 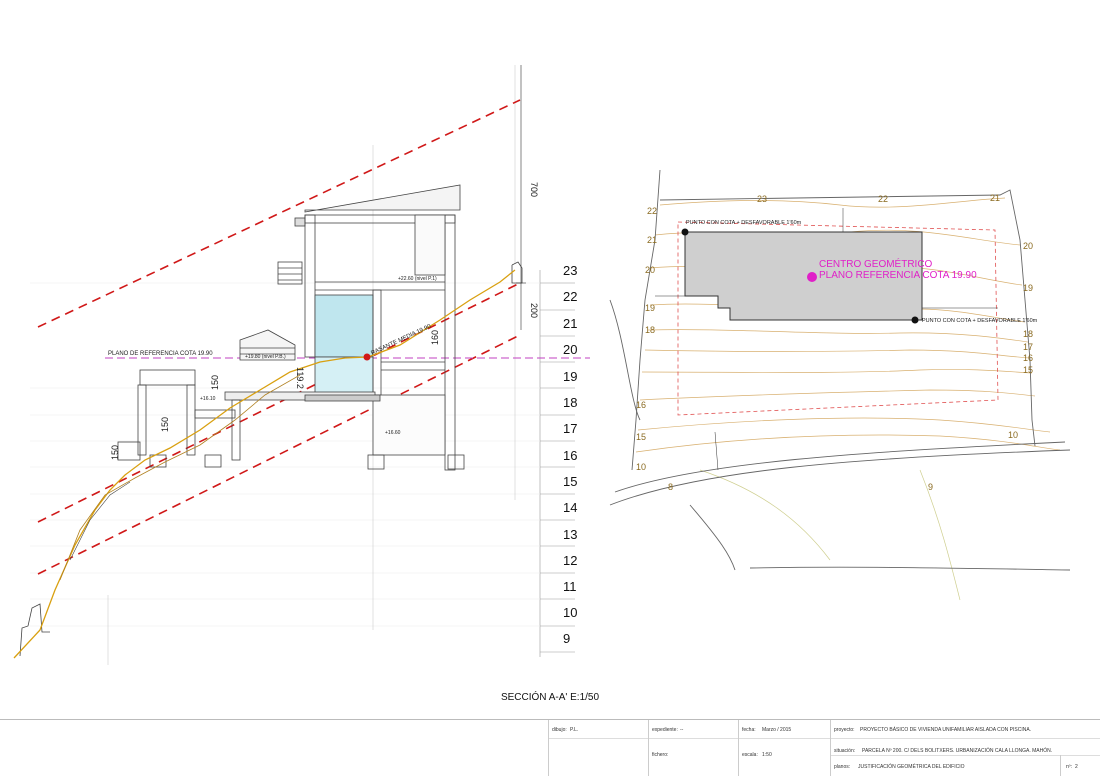 What do you see at coordinates (1028, 334) in the screenshot?
I see `contour-18-right: 18` at bounding box center [1028, 334].